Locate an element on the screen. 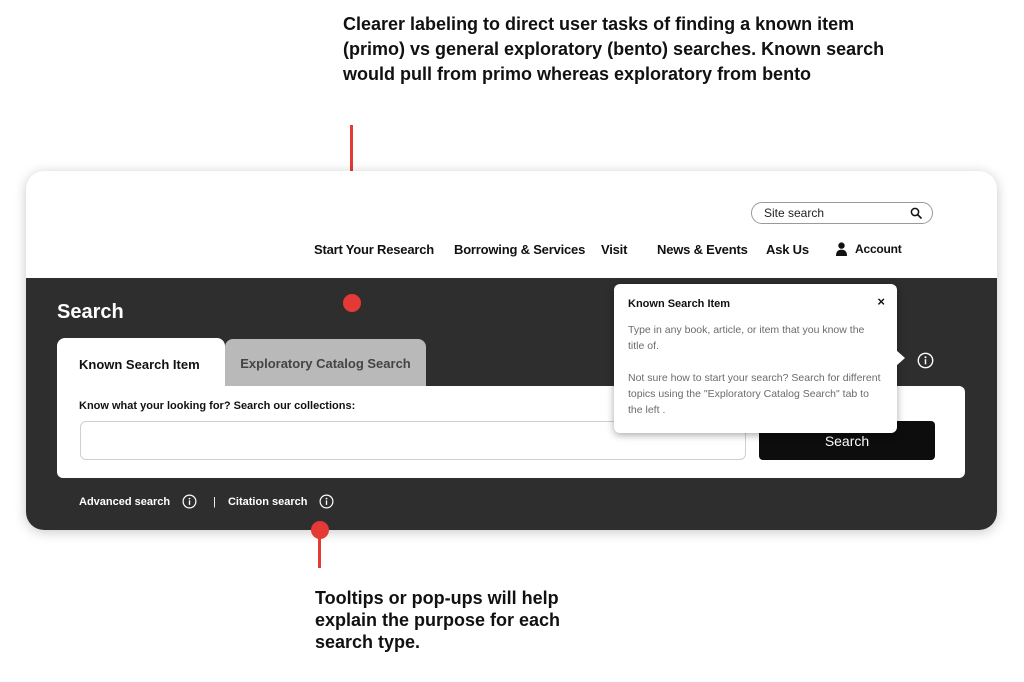 This screenshot has height=682, width=1024. search-type-info-icon is located at coordinates (925, 360).